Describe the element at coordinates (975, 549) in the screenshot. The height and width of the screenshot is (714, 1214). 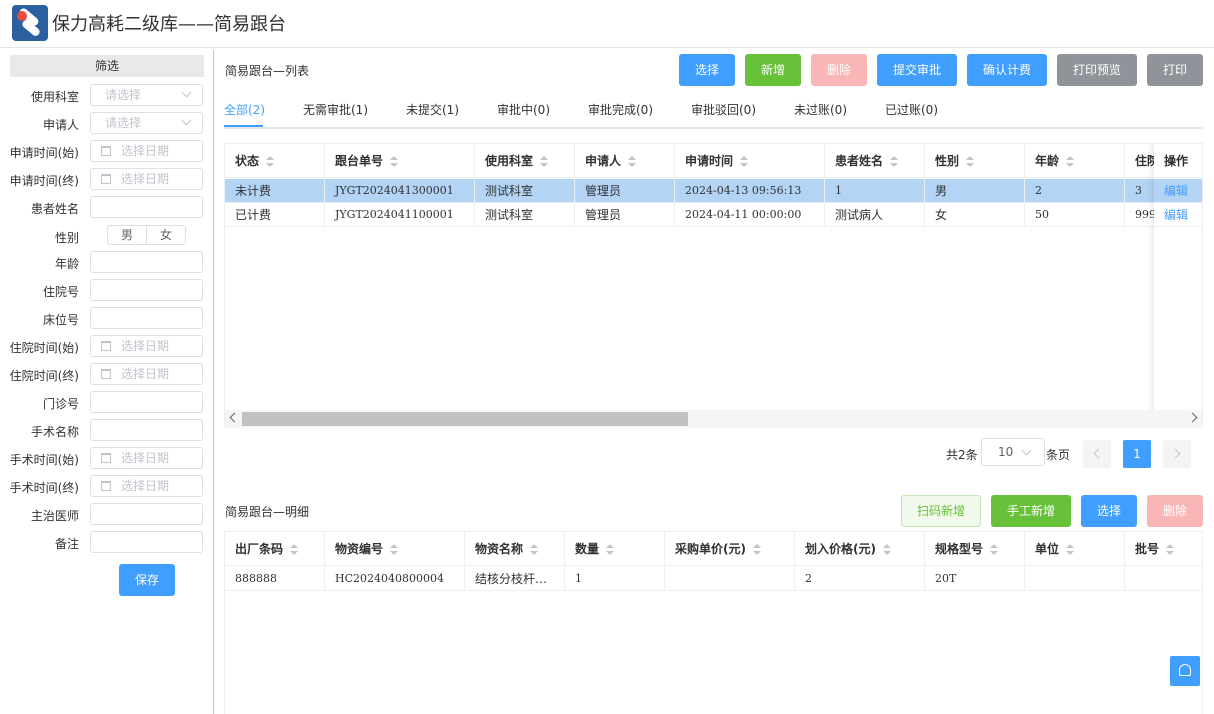
I see `col-header-spec: 规格型号` at that location.